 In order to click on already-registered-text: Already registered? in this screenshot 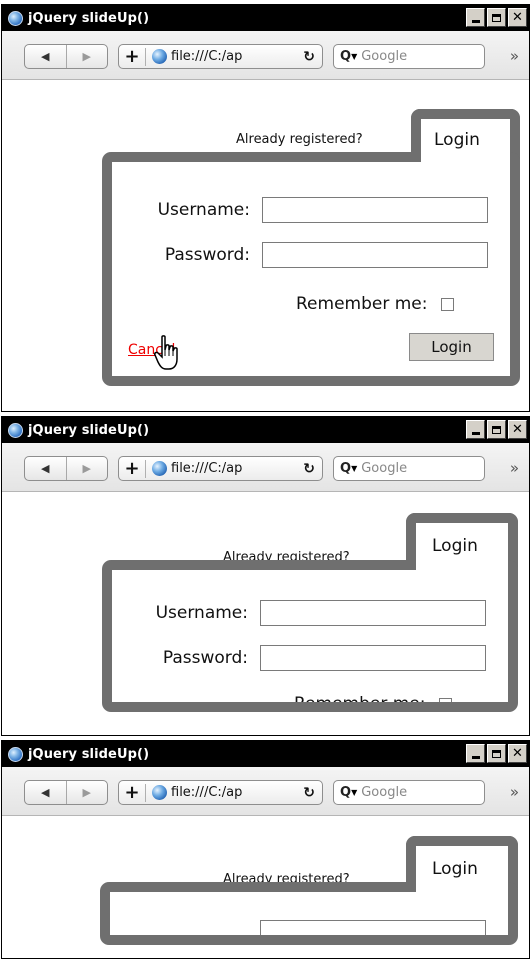, I will do `click(299, 139)`.